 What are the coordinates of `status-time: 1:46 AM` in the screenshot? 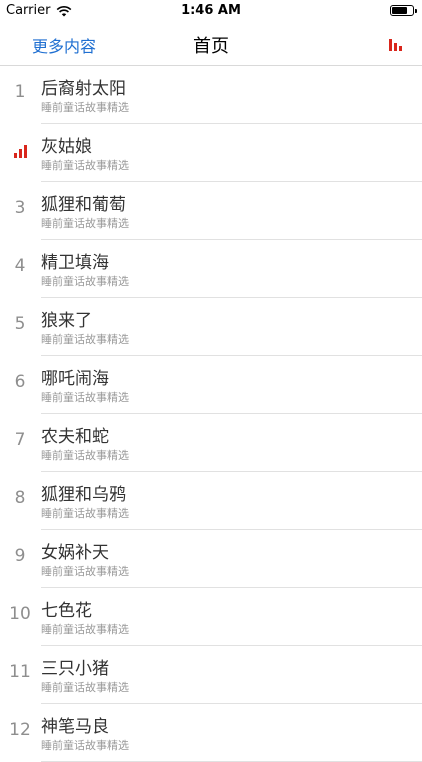 It's located at (211, 10).